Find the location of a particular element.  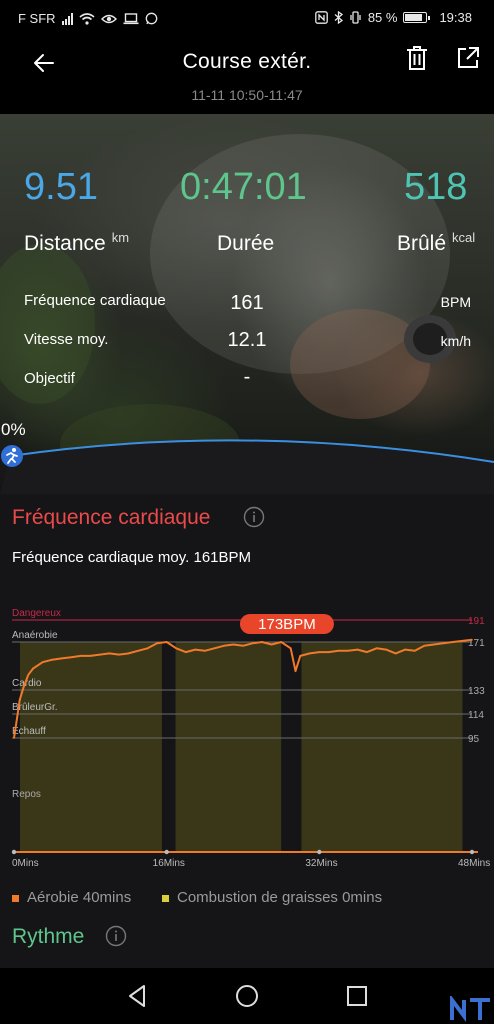

nav-back-icon is located at coordinates (138, 996).